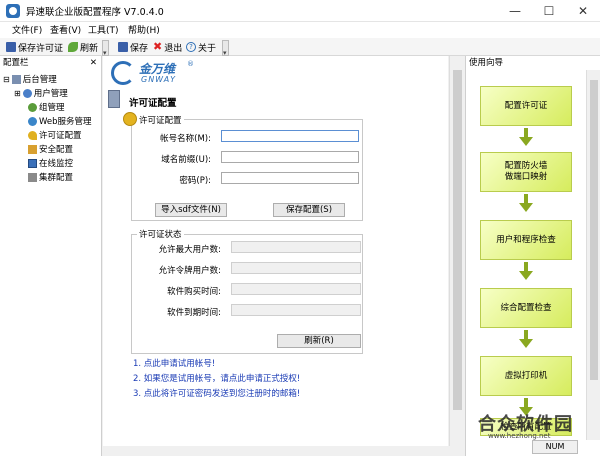 The image size is (600, 456). What do you see at coordinates (95, 12) in the screenshot?
I see `window-title: 异速联企业版配置程序 V7.0.4.0` at bounding box center [95, 12].